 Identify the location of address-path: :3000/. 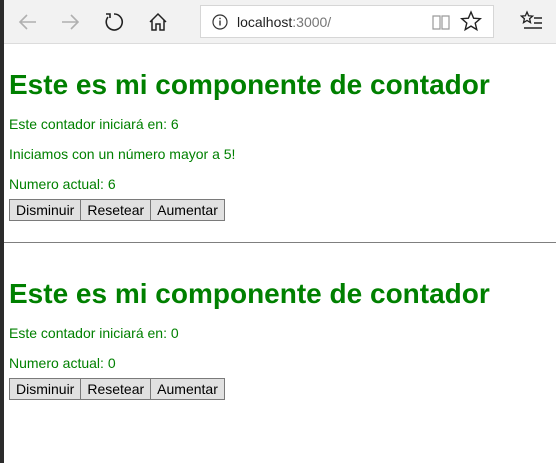
(312, 22).